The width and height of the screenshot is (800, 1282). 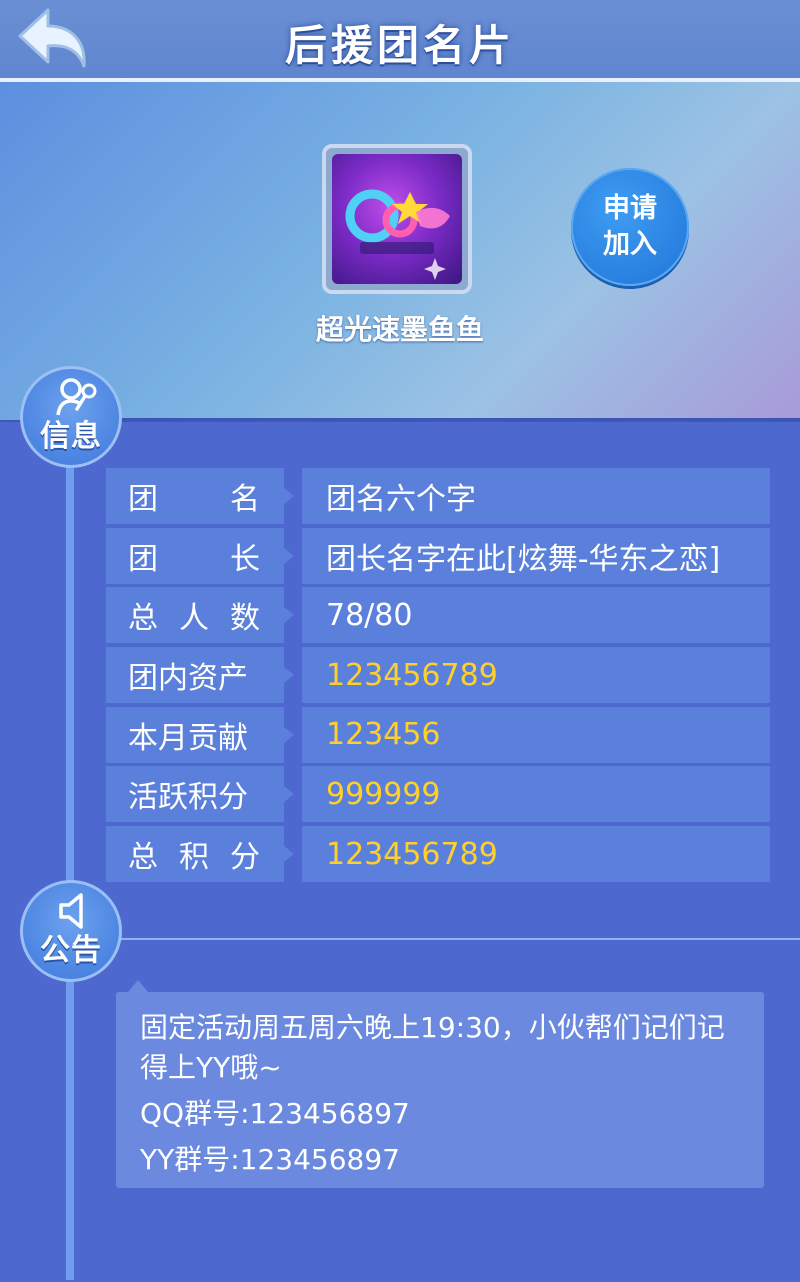 What do you see at coordinates (536, 734) in the screenshot?
I see `row-value: 123456` at bounding box center [536, 734].